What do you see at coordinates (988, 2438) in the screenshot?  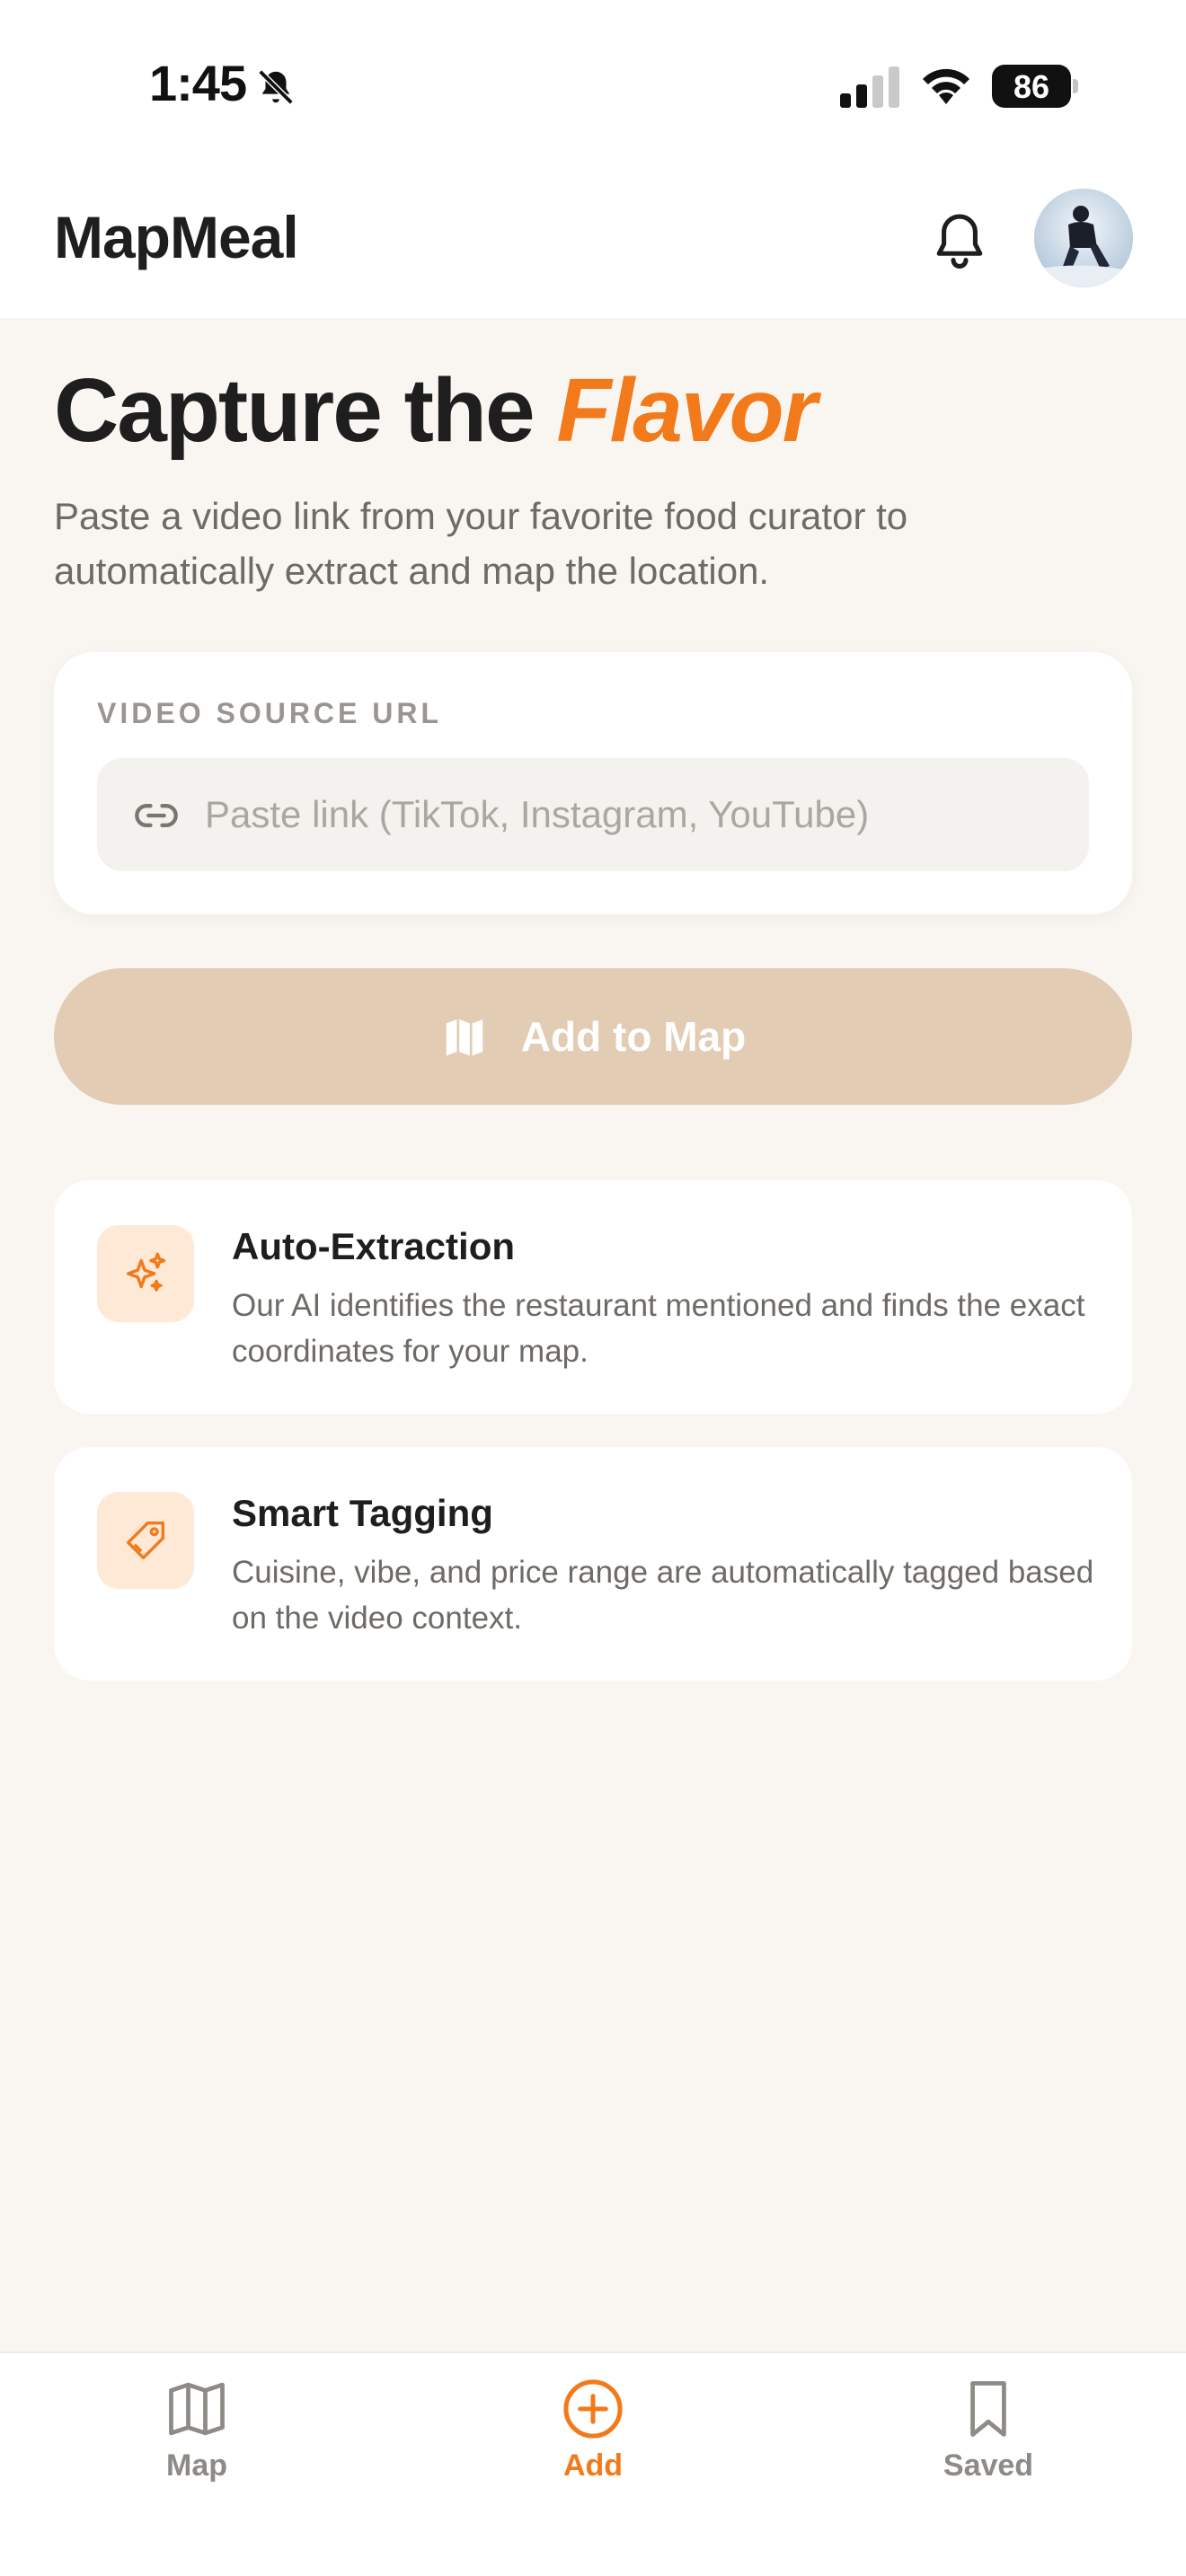 I see `tab-saved: Saved` at bounding box center [988, 2438].